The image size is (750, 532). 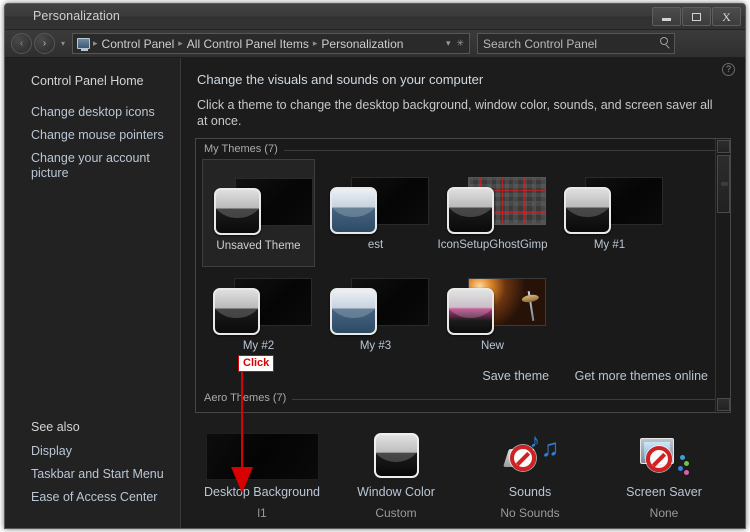 I want to click on maximize-icon, so click(x=696, y=16).